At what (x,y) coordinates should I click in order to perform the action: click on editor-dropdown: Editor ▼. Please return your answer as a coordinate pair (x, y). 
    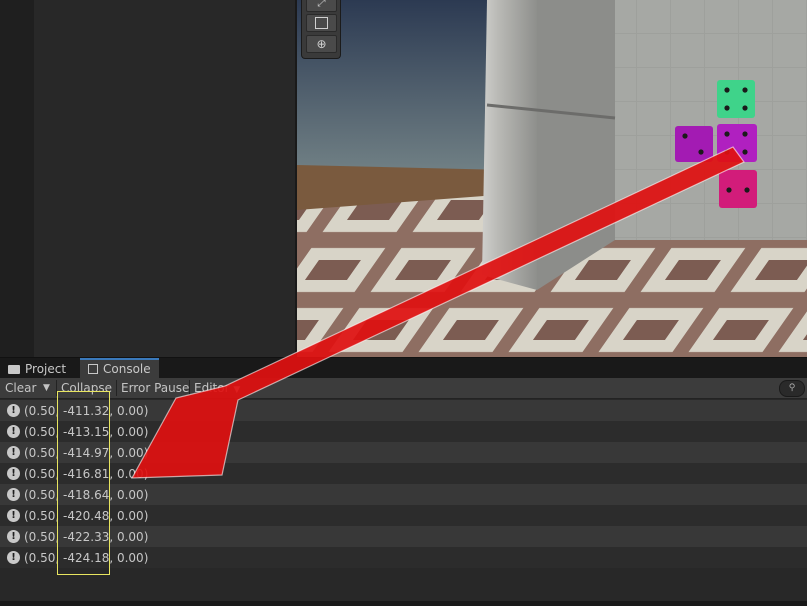
    Looking at the image, I should click on (217, 388).